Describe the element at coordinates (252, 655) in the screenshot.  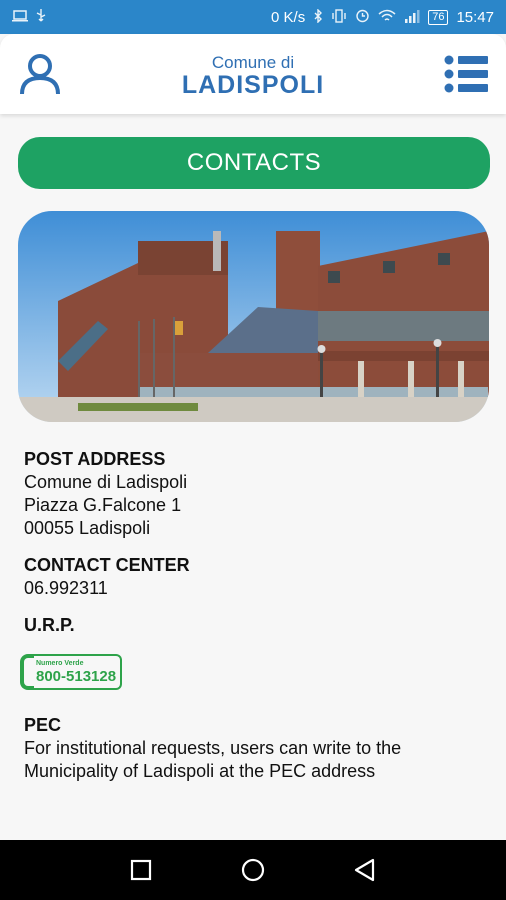
I see `urp-section: U.R.P. Numero Verde 800-513128` at that location.